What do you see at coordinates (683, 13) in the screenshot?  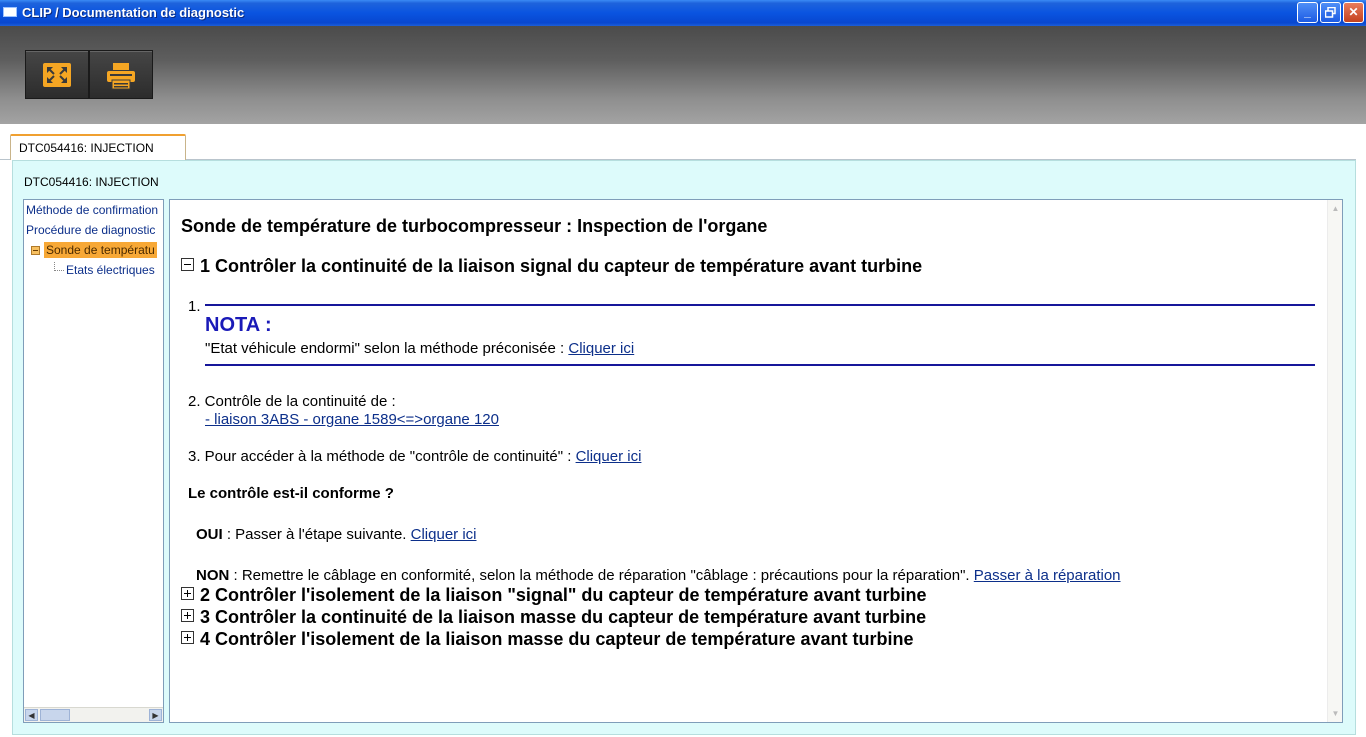 I see `window-title-bar: CLIP / Documentation de diagnostic _ ✕` at bounding box center [683, 13].